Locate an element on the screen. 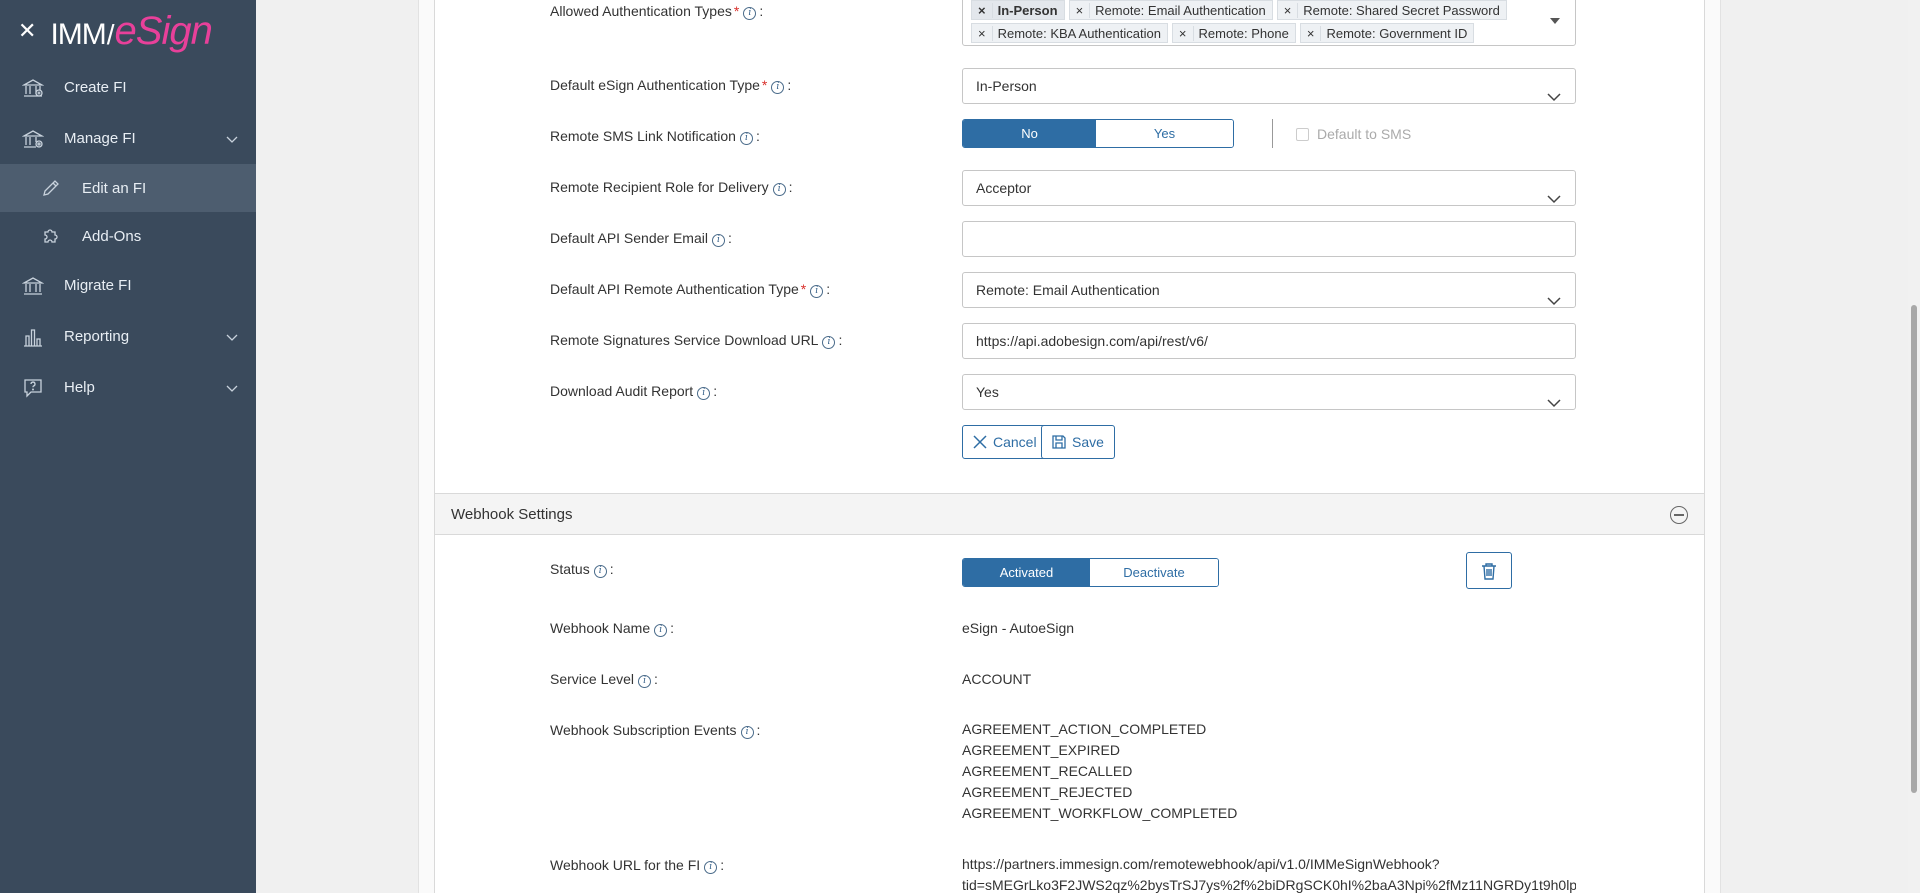 The image size is (1920, 893). sidebar-item-create-fi: Create FI is located at coordinates (128, 87).